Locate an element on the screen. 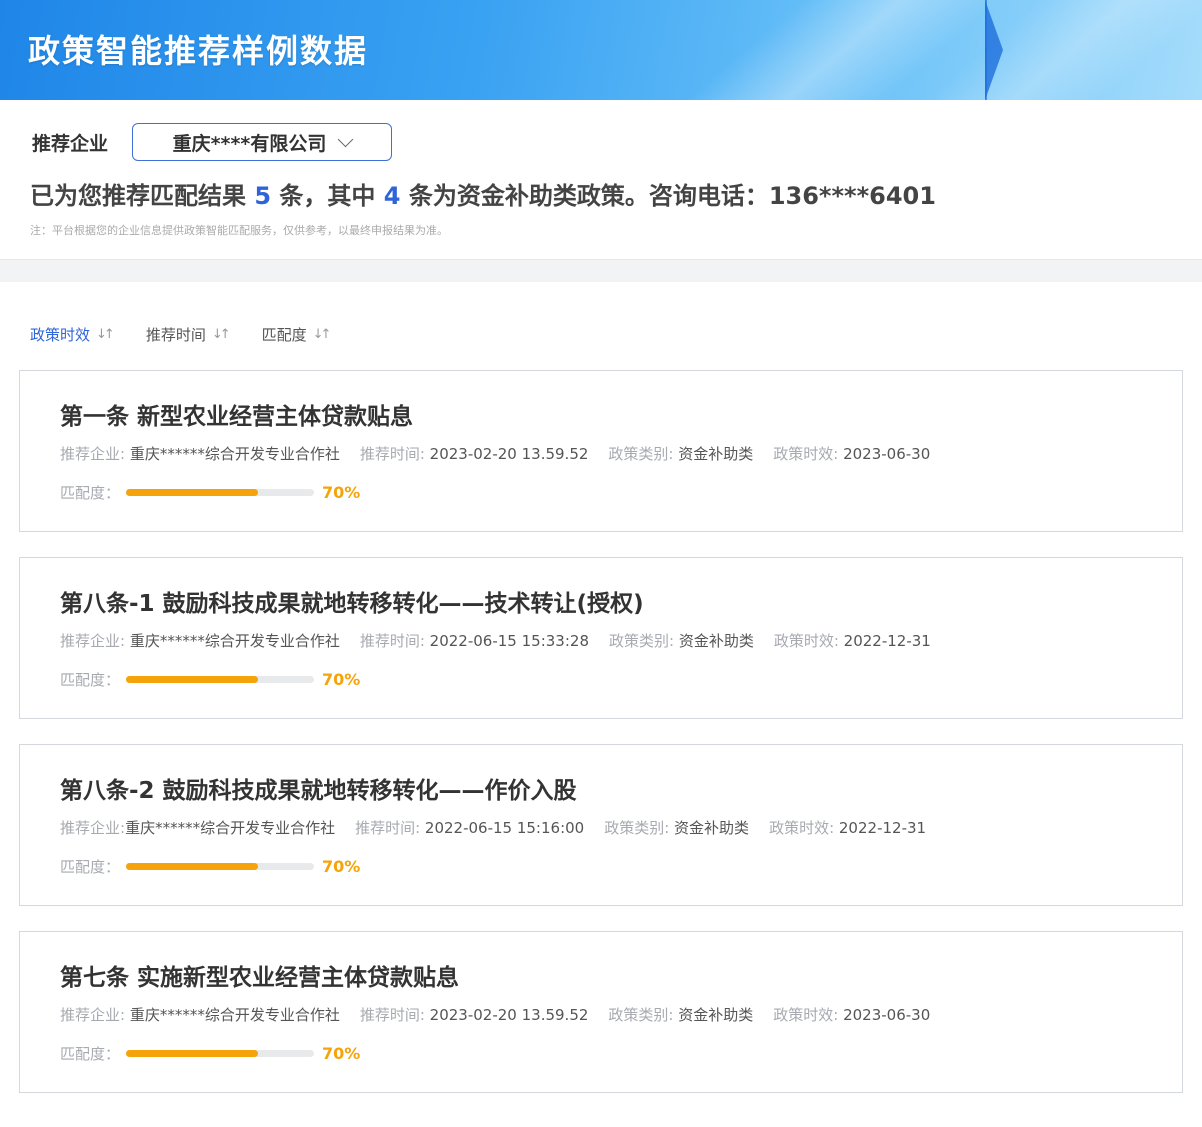  page-title: 政策智能推荐样例数据 is located at coordinates (198, 51).